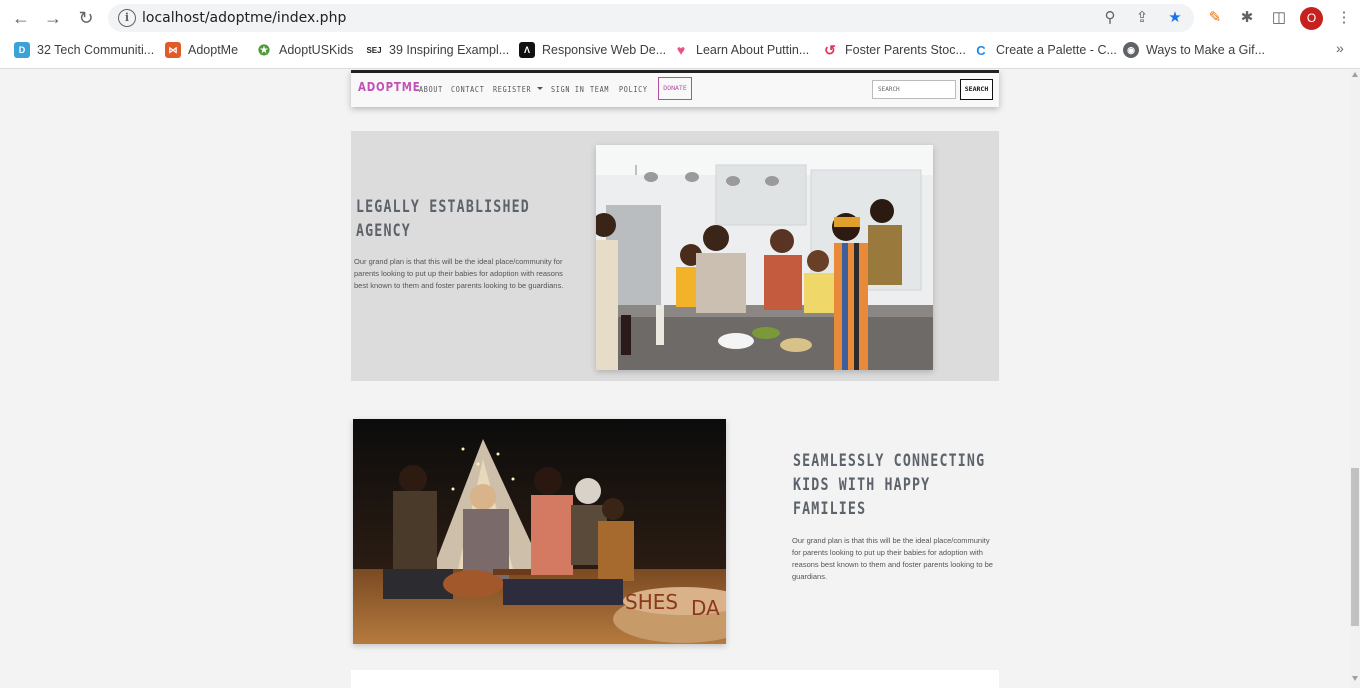 This screenshot has height=688, width=1360. Describe the element at coordinates (389, 87) in the screenshot. I see `site-logo: ADOPTME` at that location.